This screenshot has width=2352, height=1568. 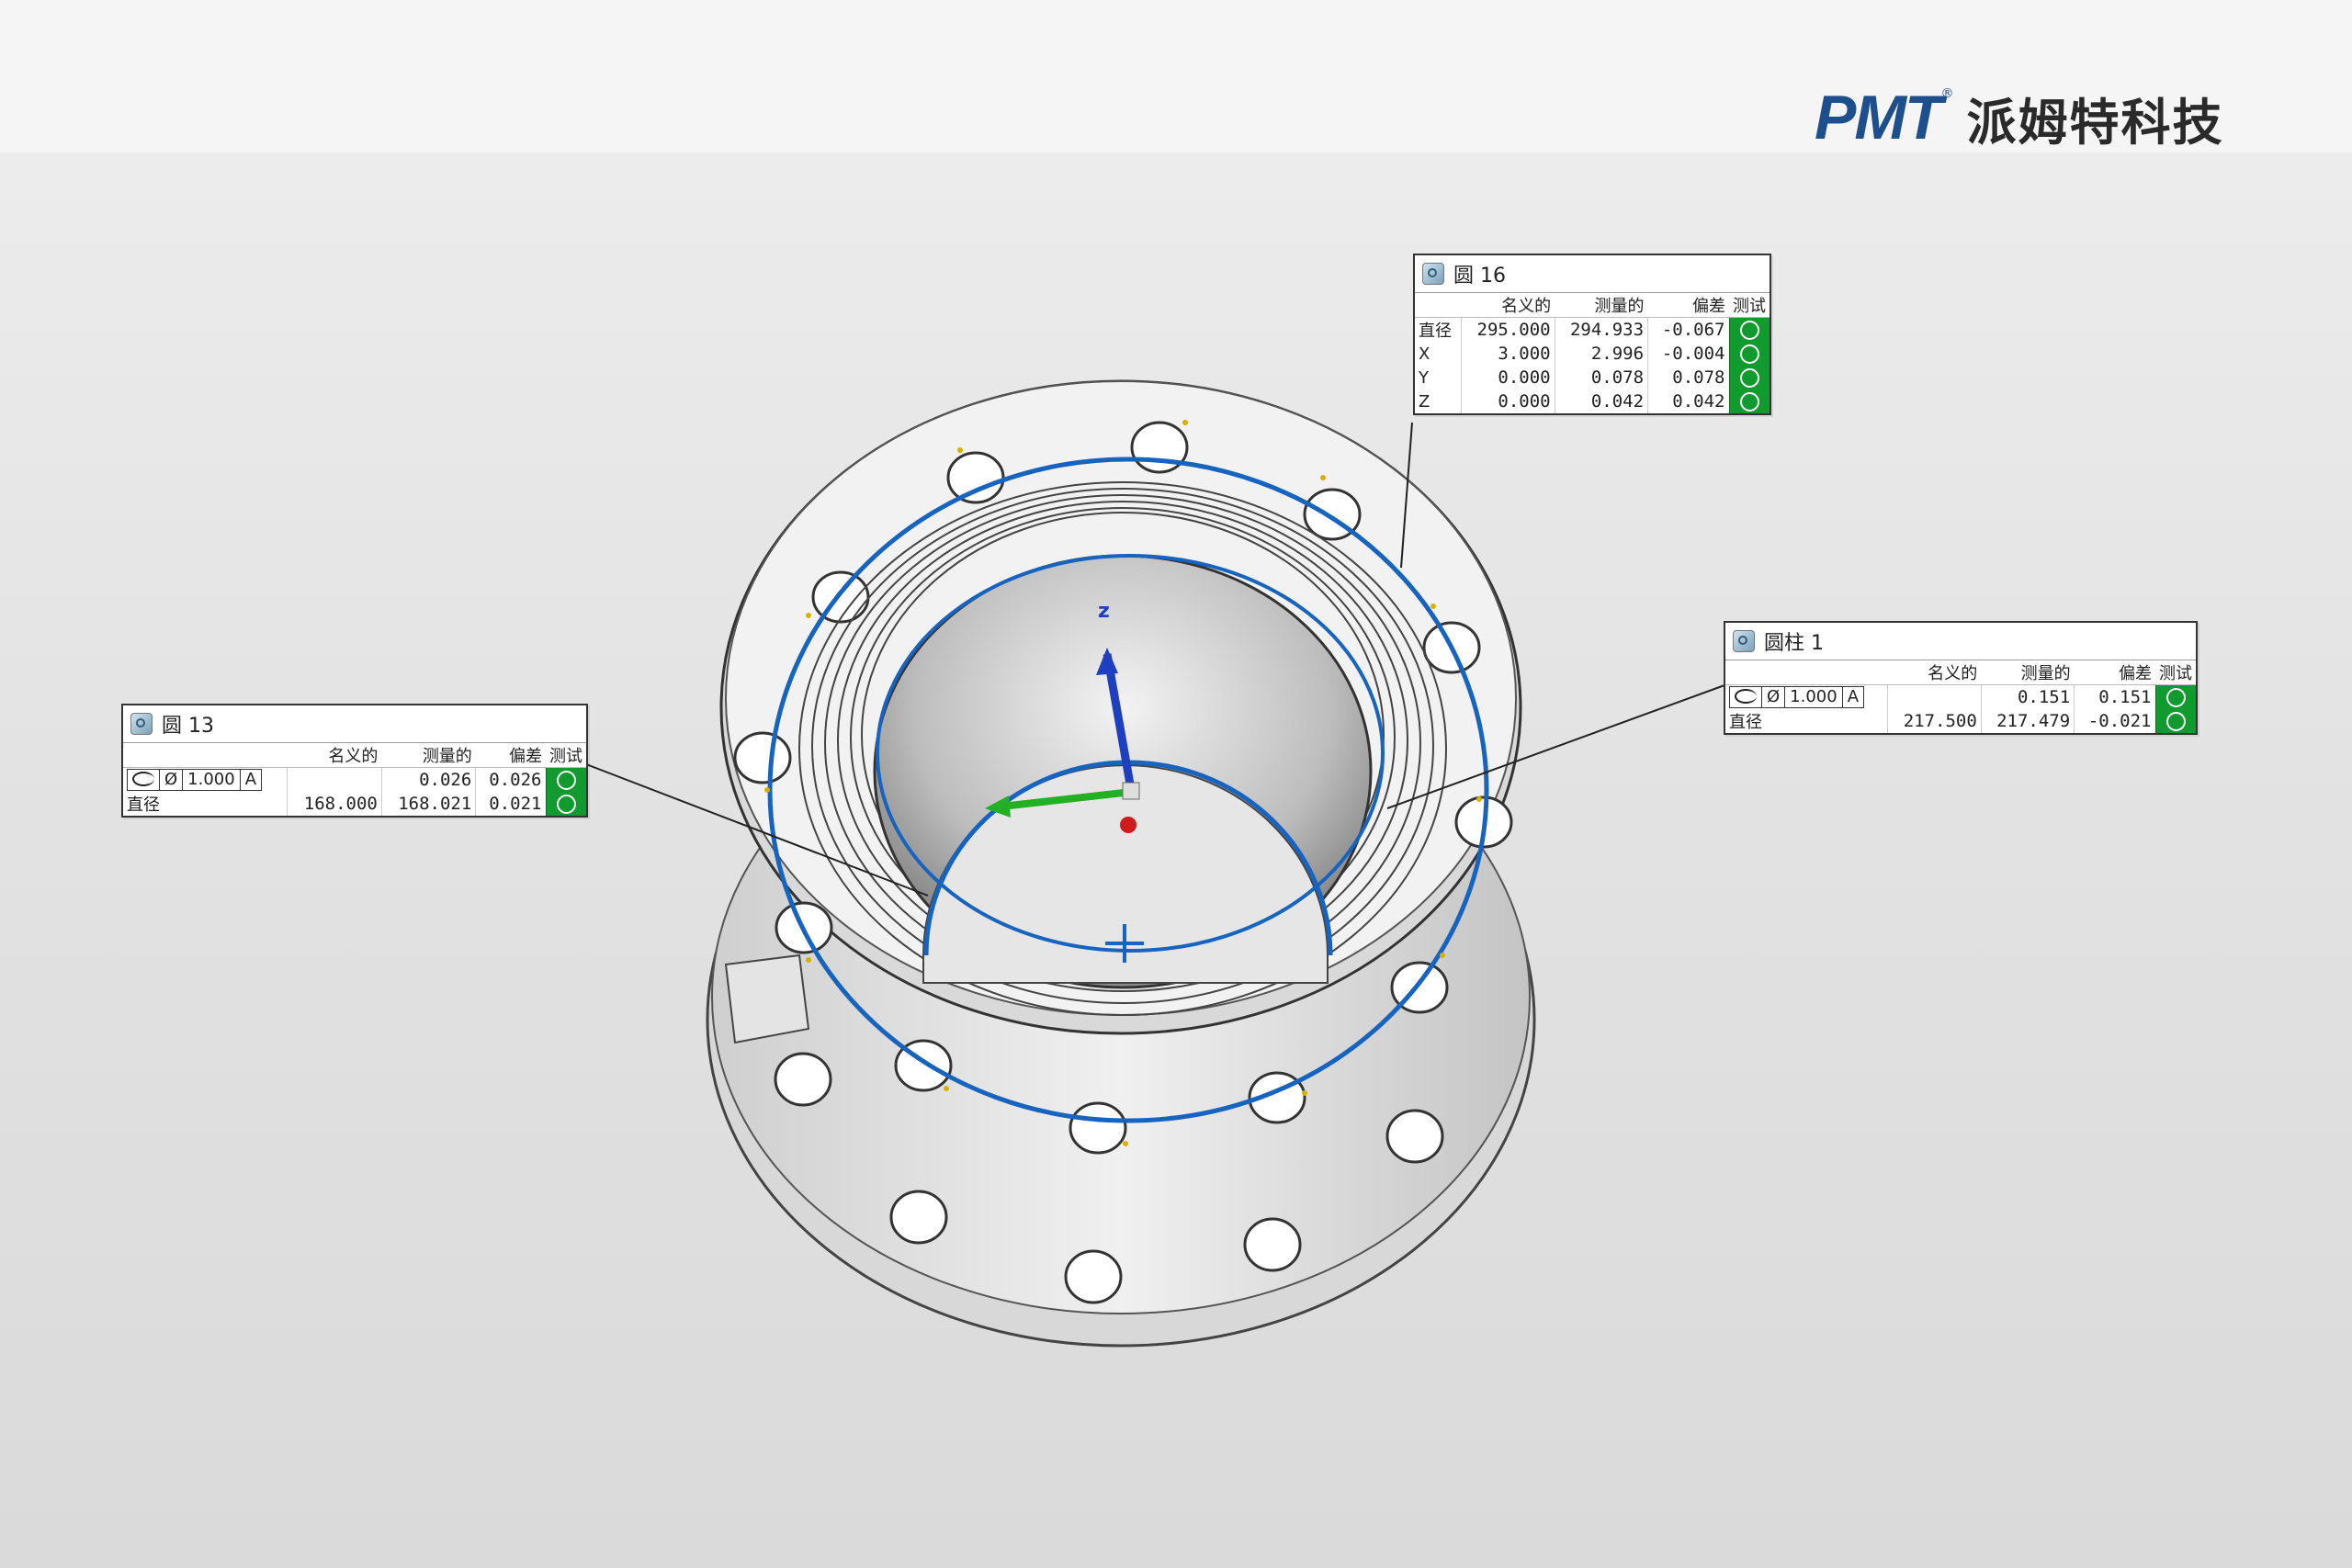 I want to click on axis-z-label: z, so click(x=1104, y=612).